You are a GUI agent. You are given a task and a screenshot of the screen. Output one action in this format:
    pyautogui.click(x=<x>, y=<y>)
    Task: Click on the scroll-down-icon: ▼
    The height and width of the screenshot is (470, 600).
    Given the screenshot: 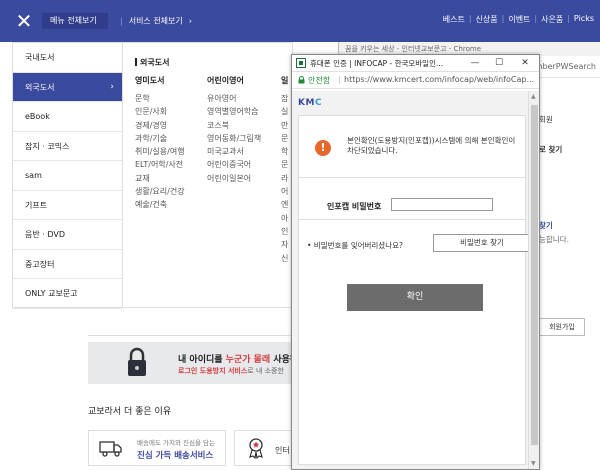 What is the action you would take?
    pyautogui.click(x=533, y=463)
    